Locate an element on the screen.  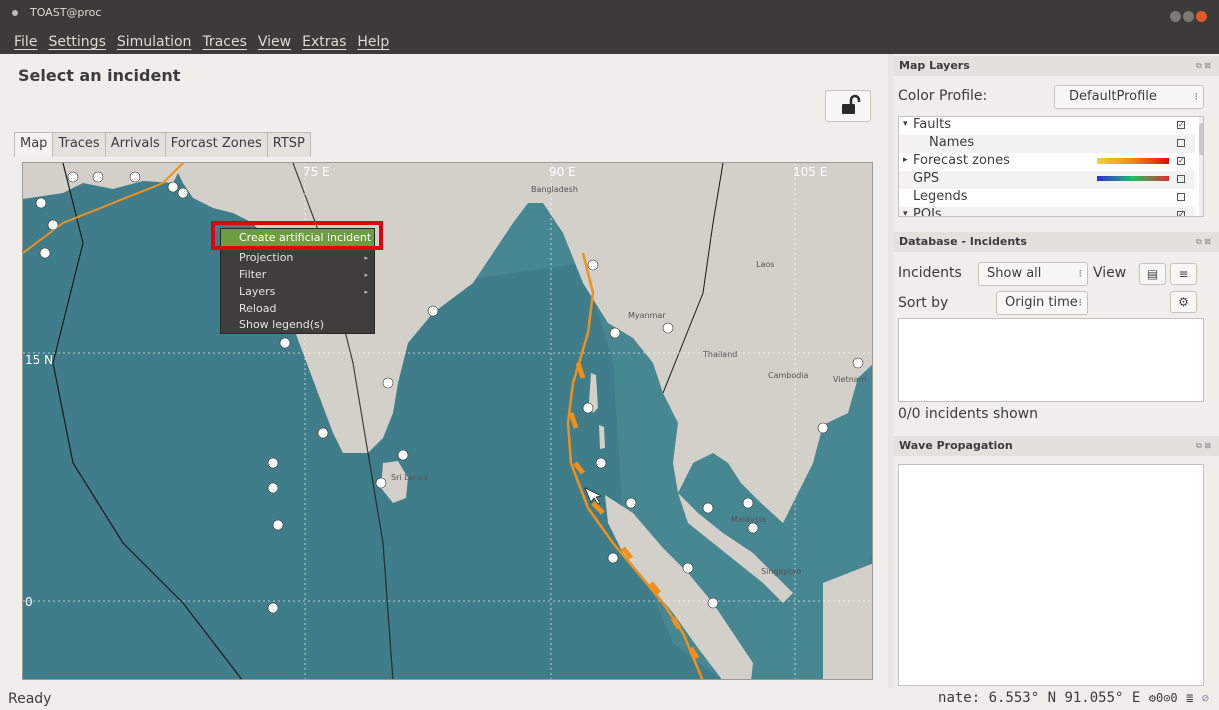
layer-row-forecast-zones: ▸ Forecast zones ✓ is located at coordinates (1047, 162).